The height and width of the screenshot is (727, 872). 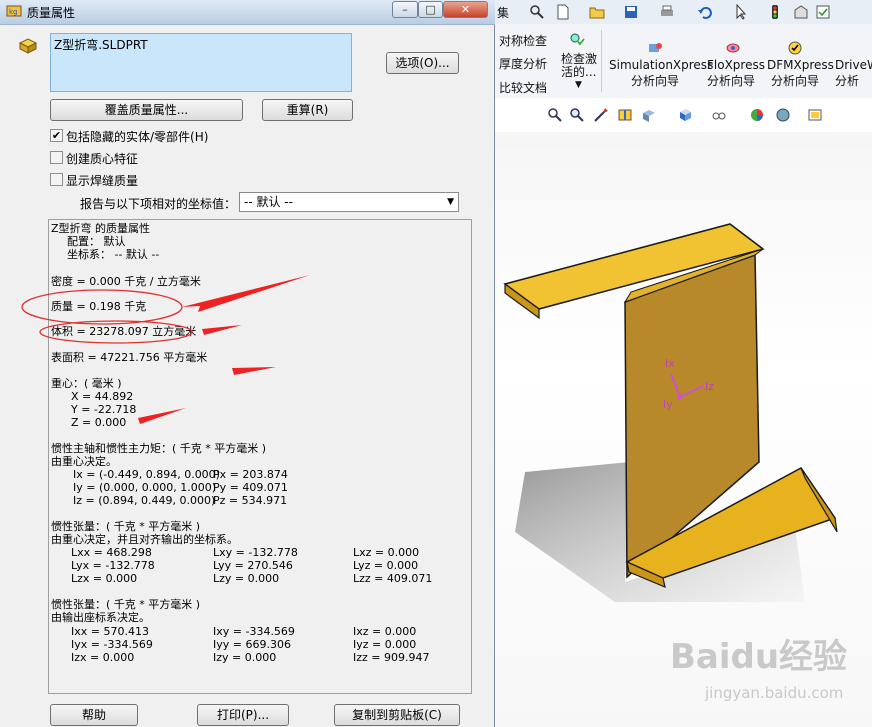 What do you see at coordinates (578, 85) in the screenshot?
I see `chevron-down-icon: ▼` at bounding box center [578, 85].